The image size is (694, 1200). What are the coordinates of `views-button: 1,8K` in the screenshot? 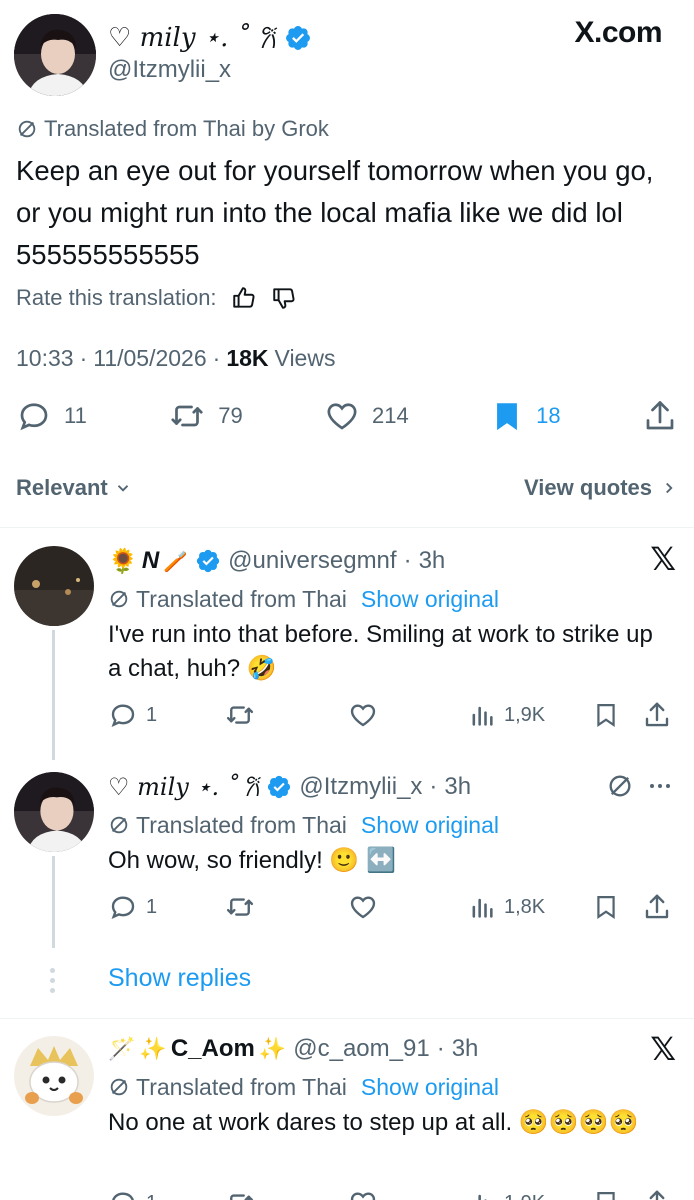 It's located at (530, 907).